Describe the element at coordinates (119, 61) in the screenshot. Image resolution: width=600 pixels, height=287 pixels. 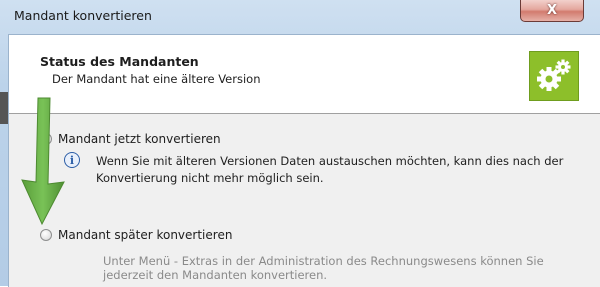
I see `header-title: Status des Mandanten` at that location.